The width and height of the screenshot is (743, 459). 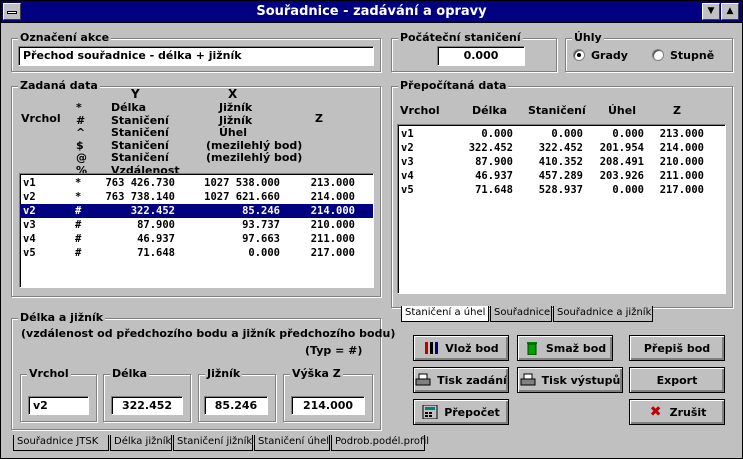 I want to click on akce-label: Označení akce, so click(x=65, y=37).